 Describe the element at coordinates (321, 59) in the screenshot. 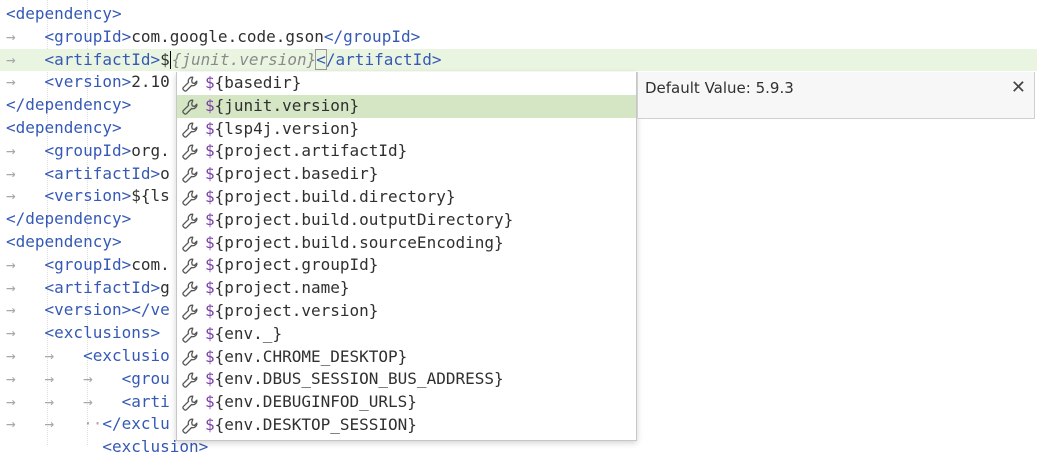

I see `xml-tag: <` at that location.